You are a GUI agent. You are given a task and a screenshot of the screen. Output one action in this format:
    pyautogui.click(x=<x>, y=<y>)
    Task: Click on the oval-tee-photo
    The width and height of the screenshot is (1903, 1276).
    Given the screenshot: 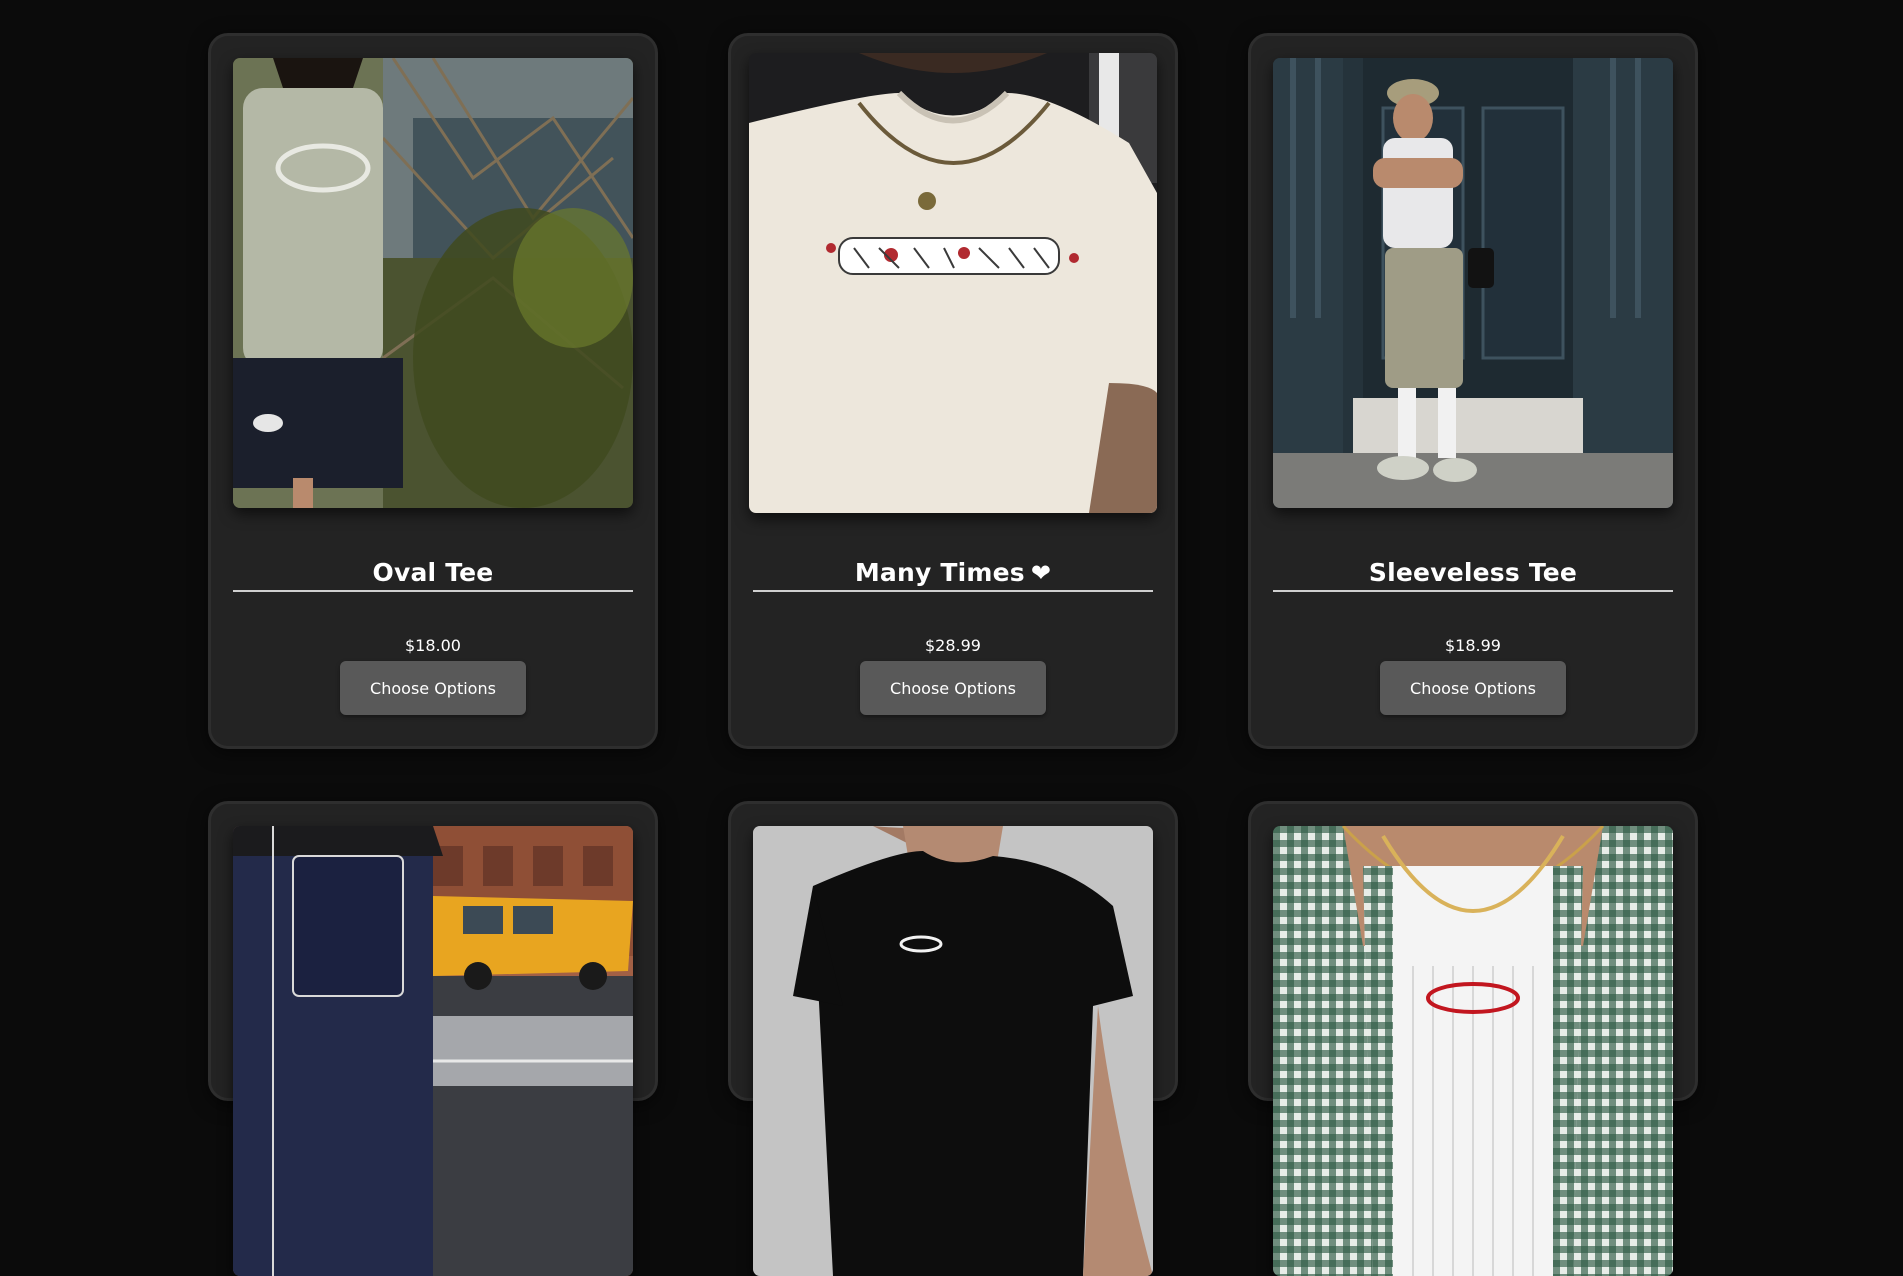 What is the action you would take?
    pyautogui.click(x=433, y=283)
    